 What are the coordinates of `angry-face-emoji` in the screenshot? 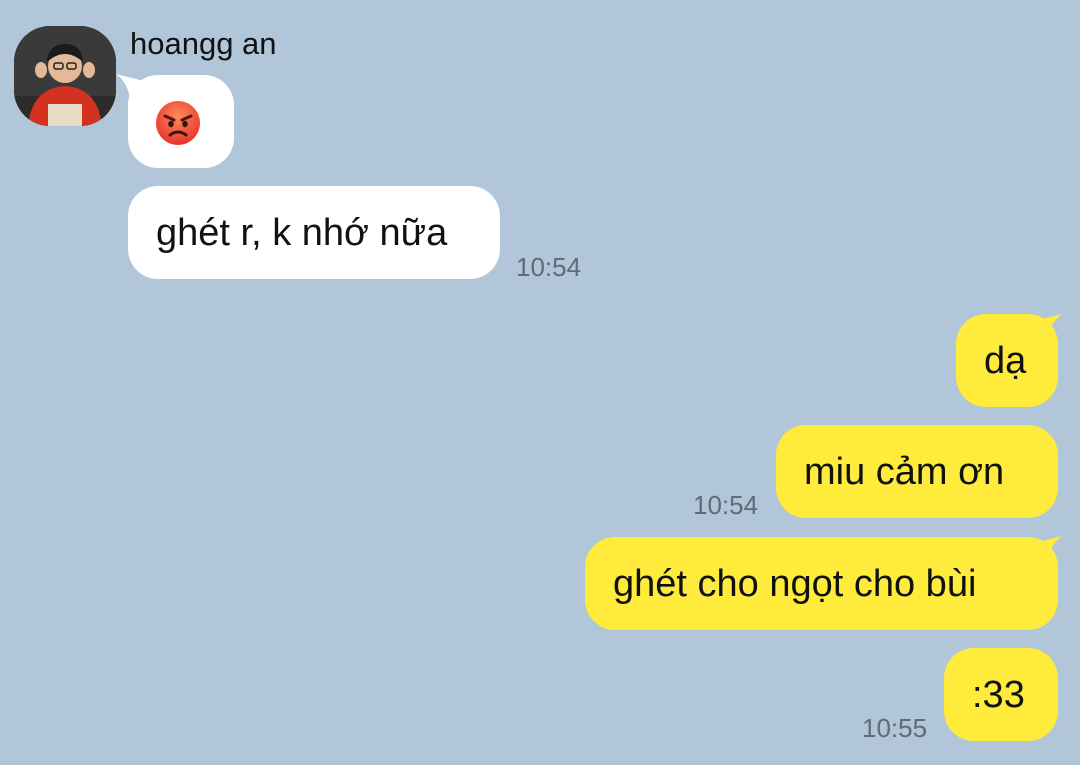 It's located at (178, 123).